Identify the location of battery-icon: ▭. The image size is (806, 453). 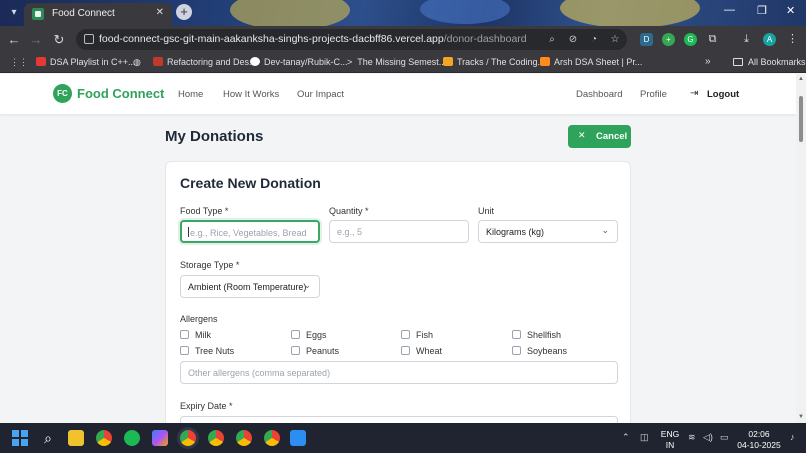
(724, 437).